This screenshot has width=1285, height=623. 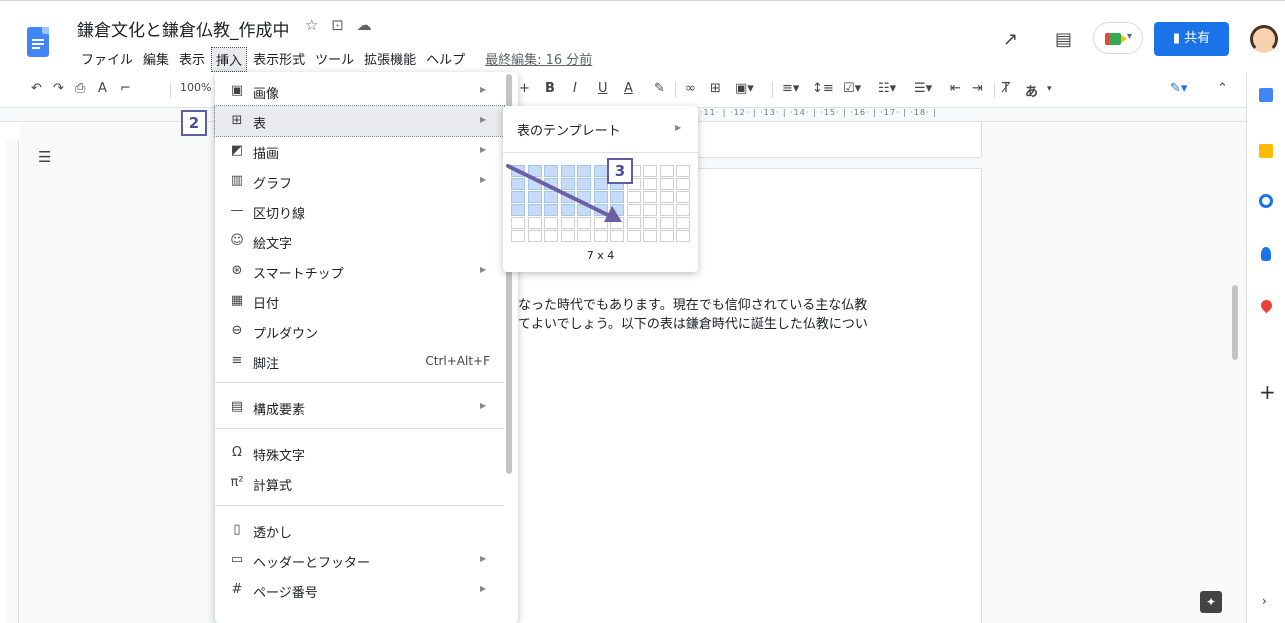 What do you see at coordinates (1266, 305) in the screenshot?
I see `maps-app-icon` at bounding box center [1266, 305].